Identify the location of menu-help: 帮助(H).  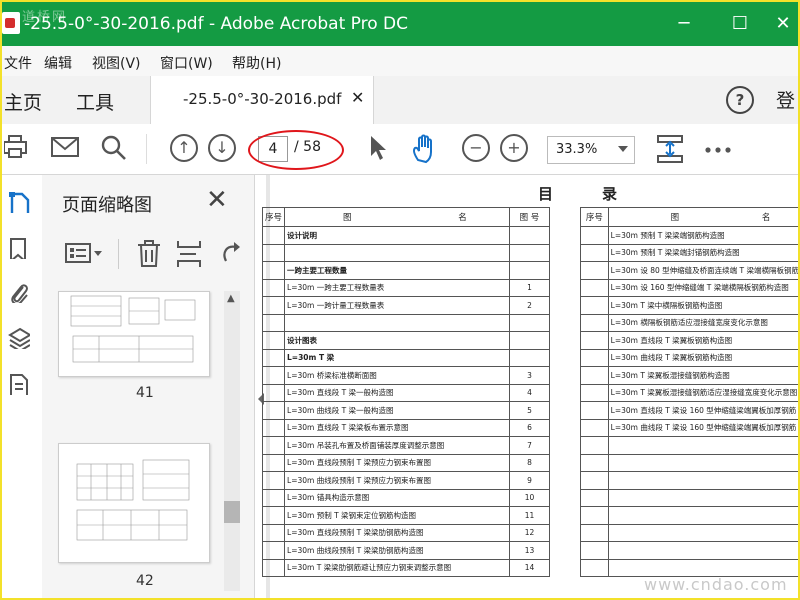
(256, 63).